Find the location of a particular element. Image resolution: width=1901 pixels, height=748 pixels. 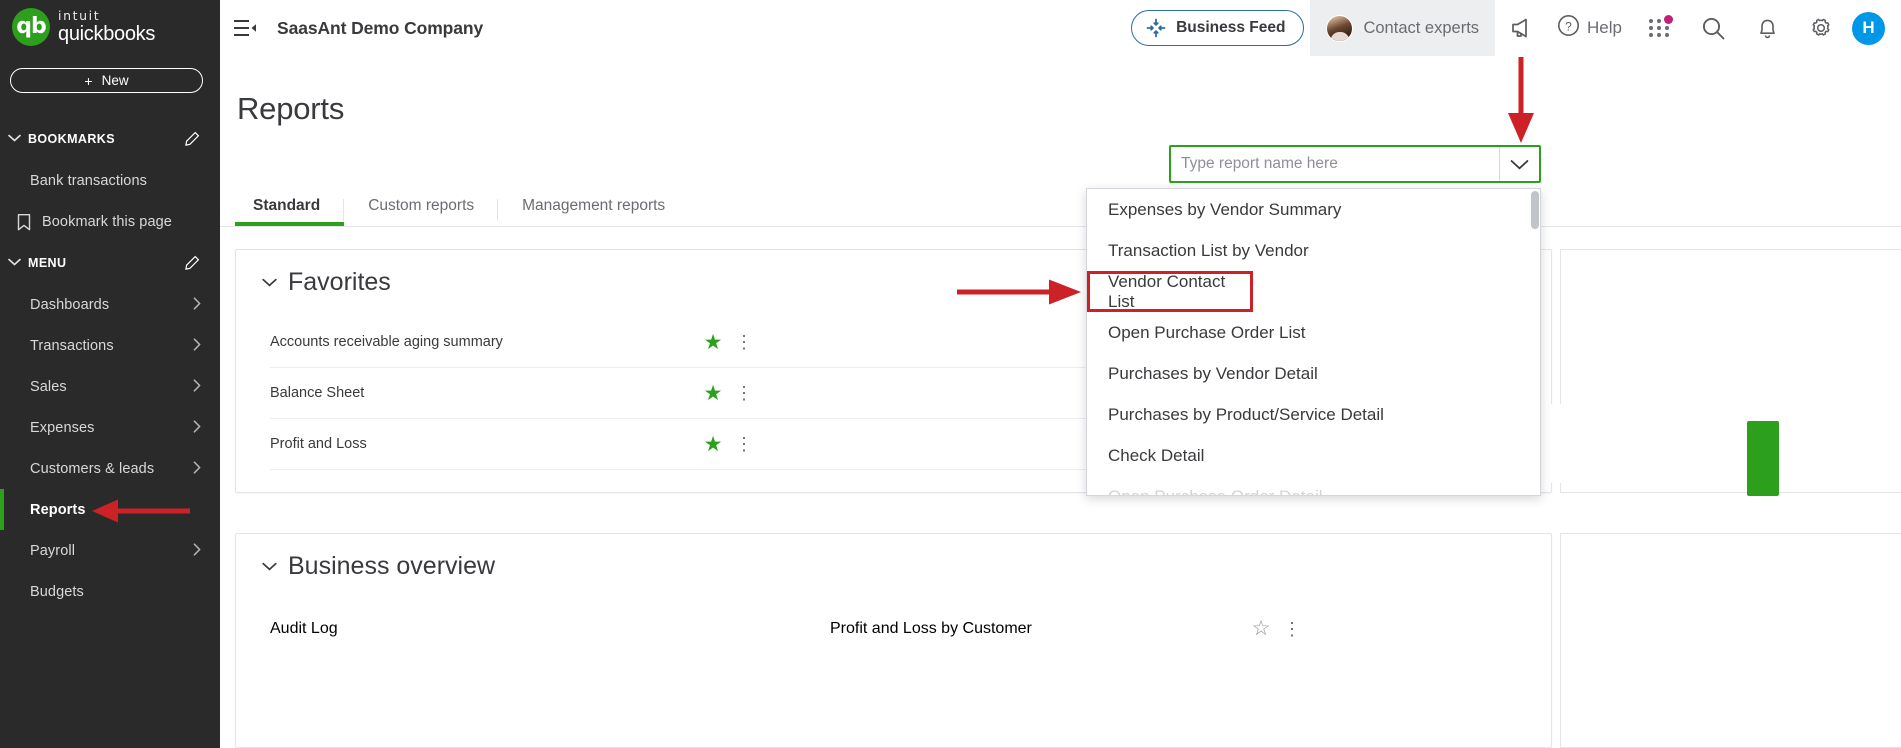

page-title: Reports is located at coordinates (291, 108).